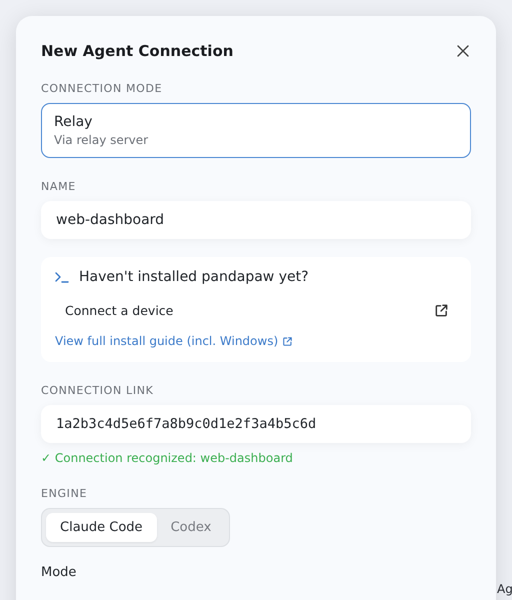 The image size is (512, 600). I want to click on terminal-icon, so click(62, 277).